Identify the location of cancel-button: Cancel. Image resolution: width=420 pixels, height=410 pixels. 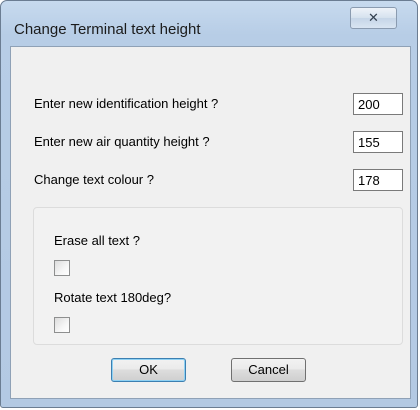
(268, 370).